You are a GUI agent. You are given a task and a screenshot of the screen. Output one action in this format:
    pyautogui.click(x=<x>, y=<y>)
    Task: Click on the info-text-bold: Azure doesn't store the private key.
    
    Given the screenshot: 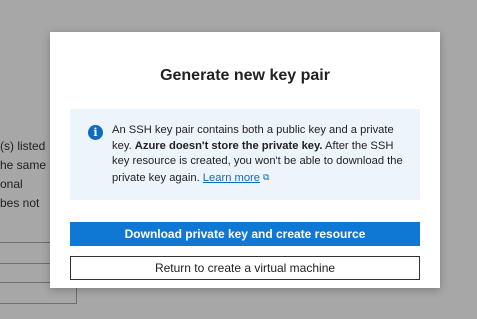 What is the action you would take?
    pyautogui.click(x=228, y=145)
    